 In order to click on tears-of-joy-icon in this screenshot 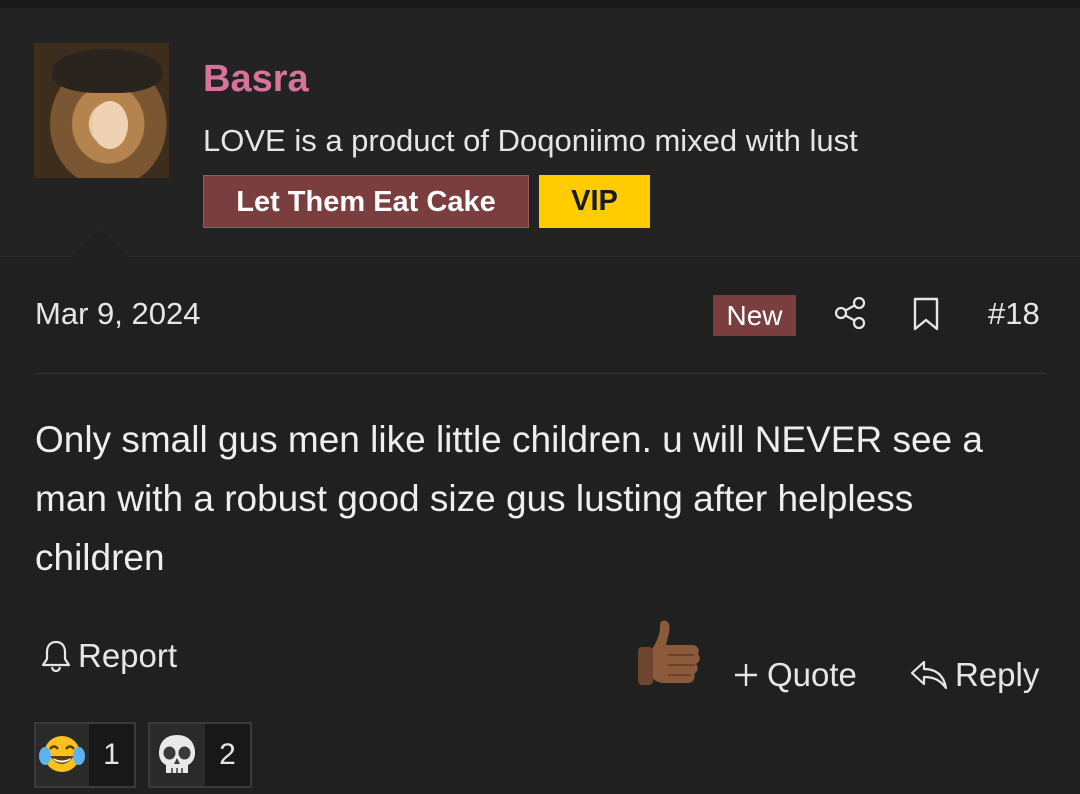, I will do `click(62, 754)`.